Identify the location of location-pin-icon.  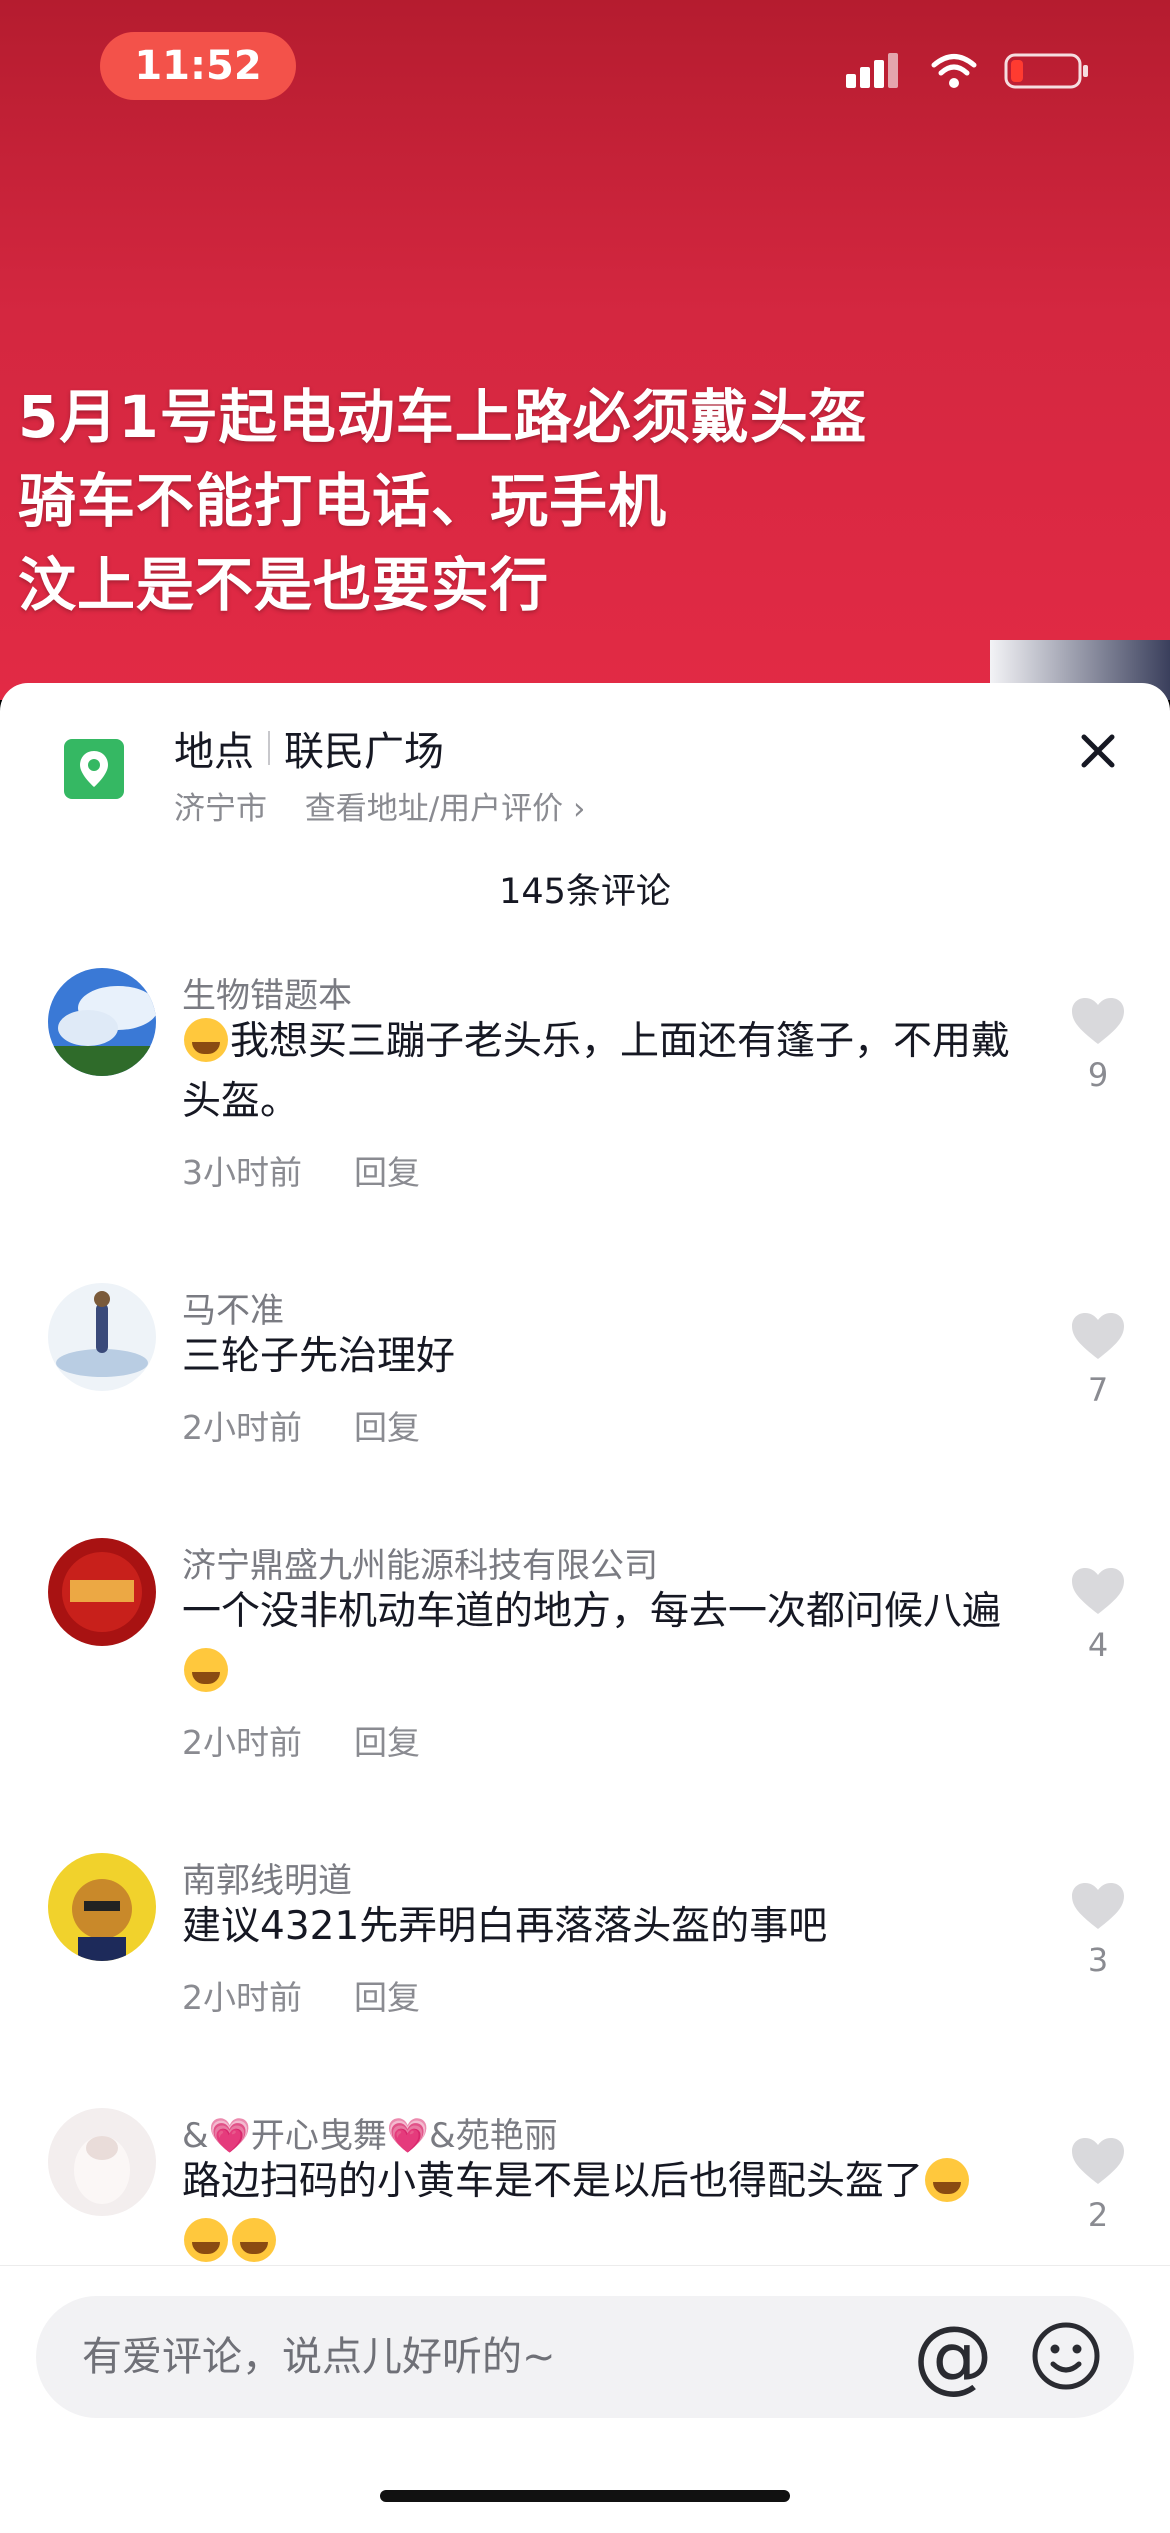
(94, 769).